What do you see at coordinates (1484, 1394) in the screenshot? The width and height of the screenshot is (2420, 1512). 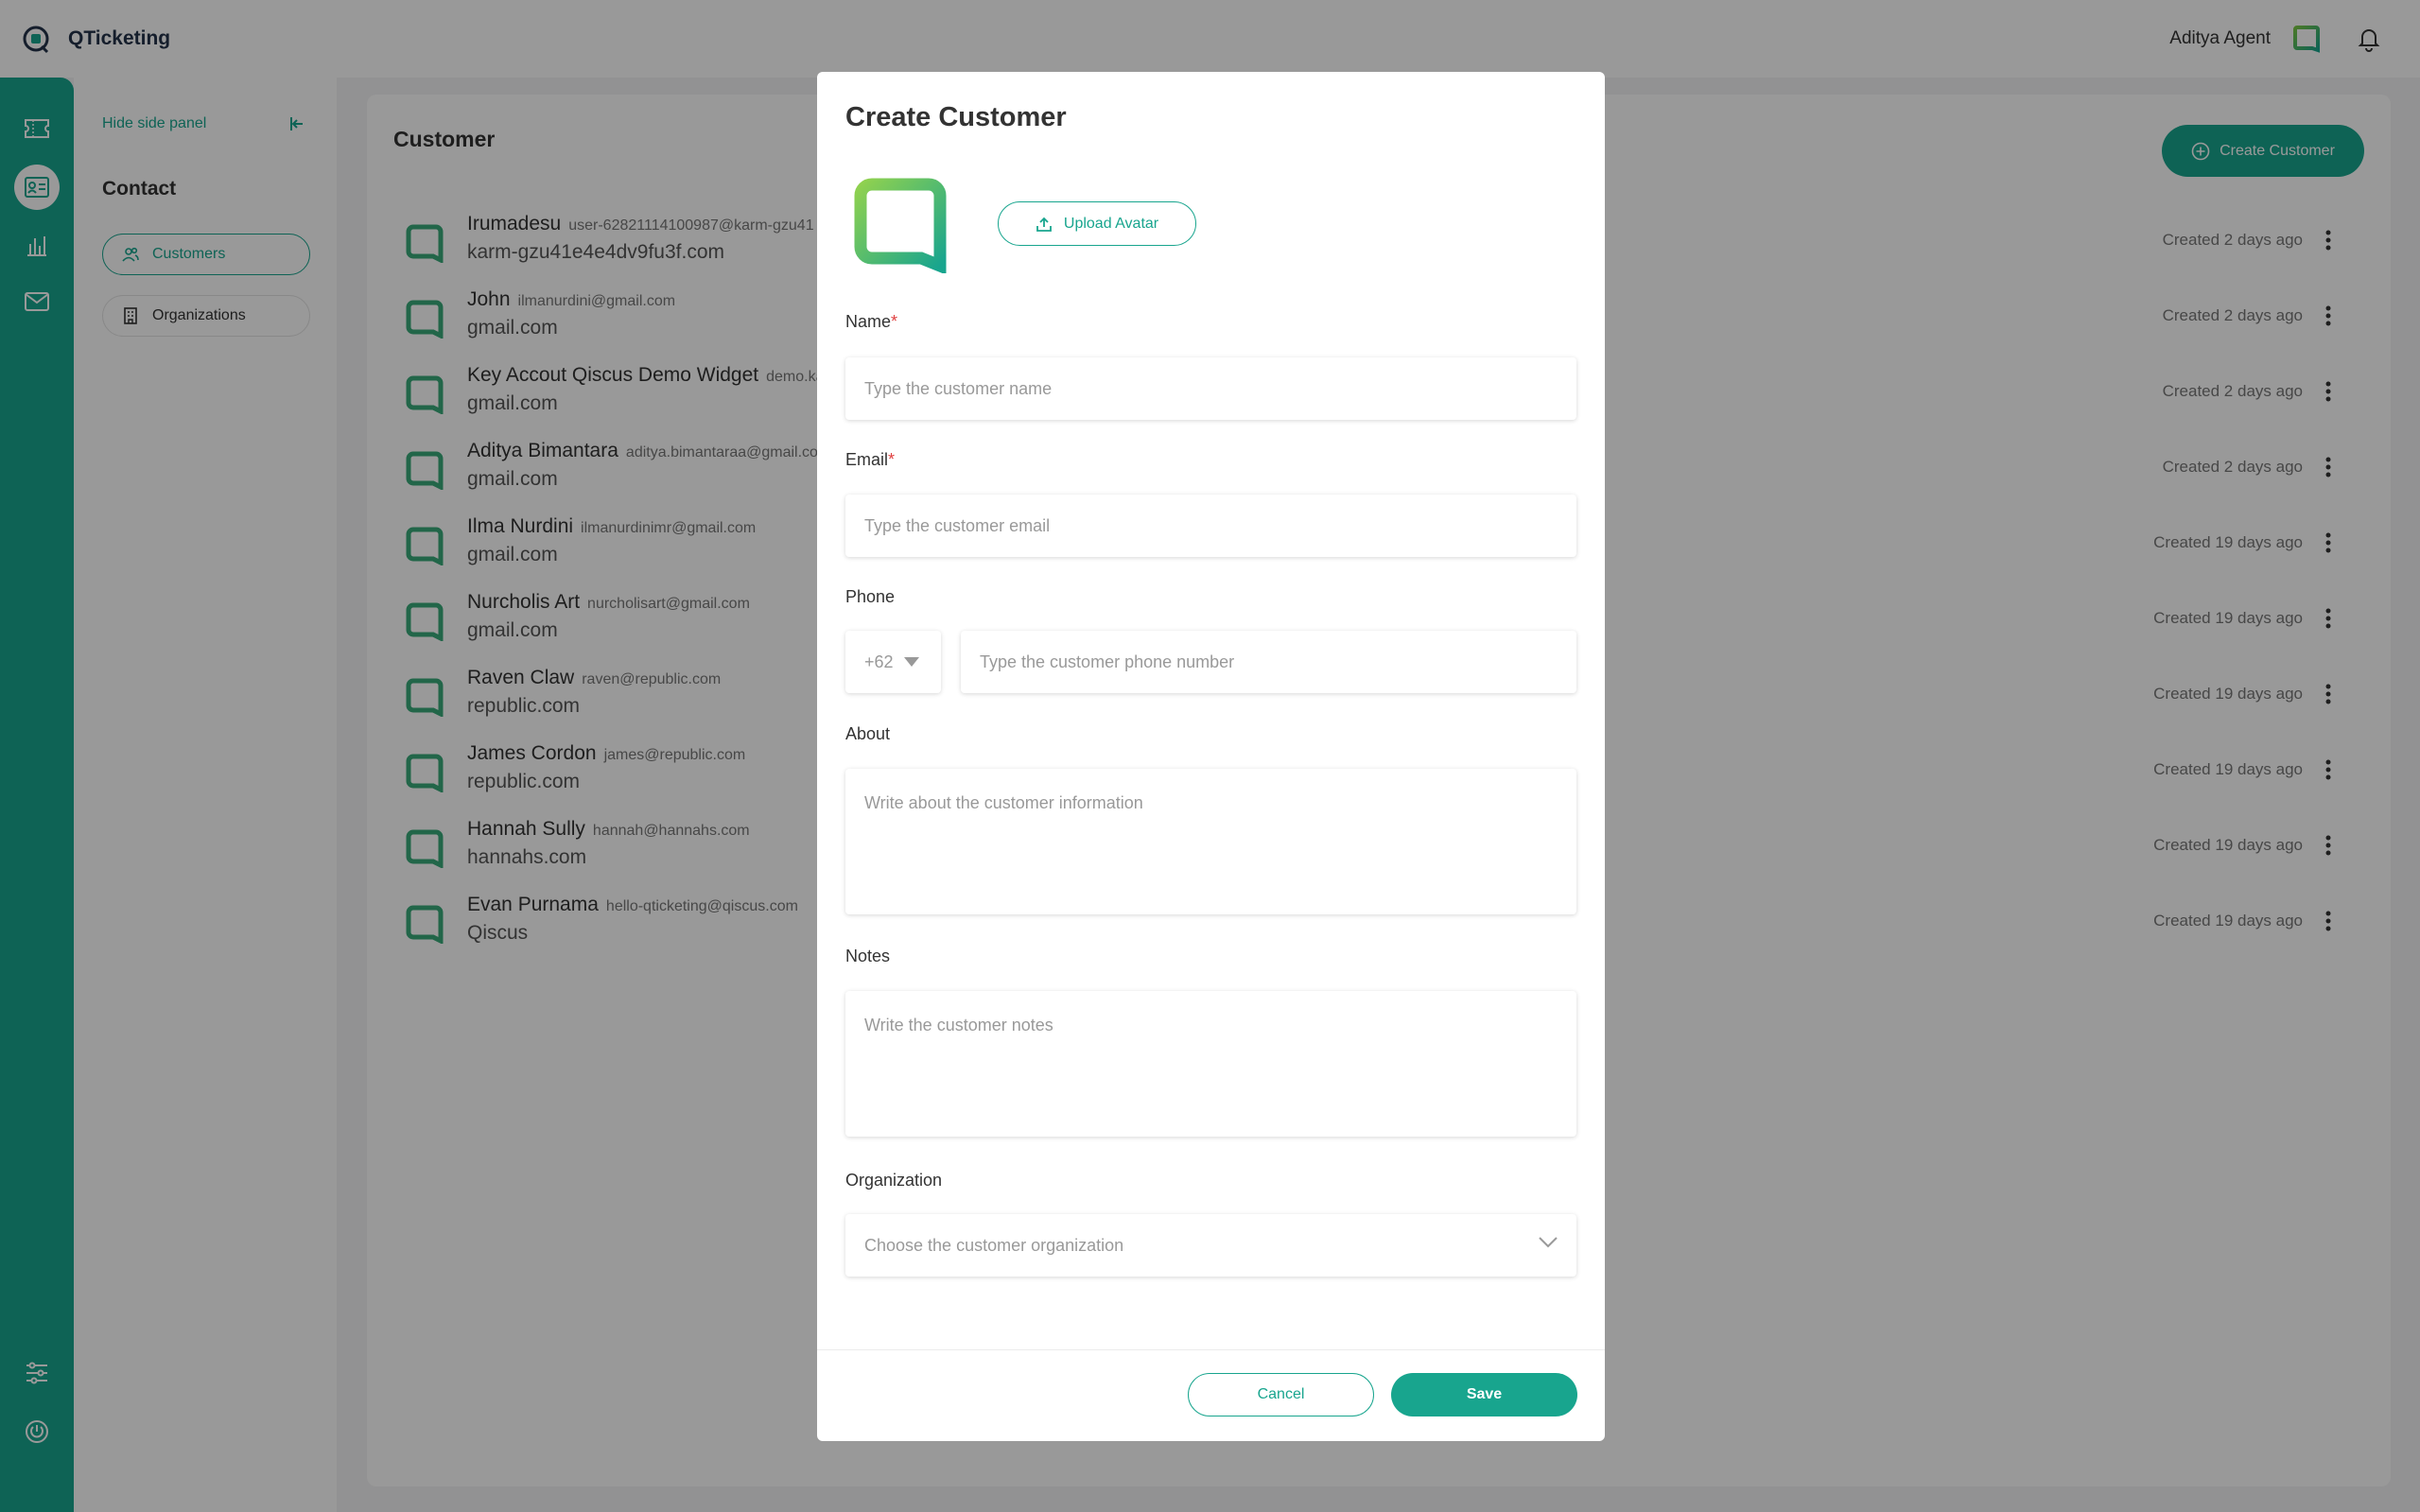 I see `save-button: Save` at bounding box center [1484, 1394].